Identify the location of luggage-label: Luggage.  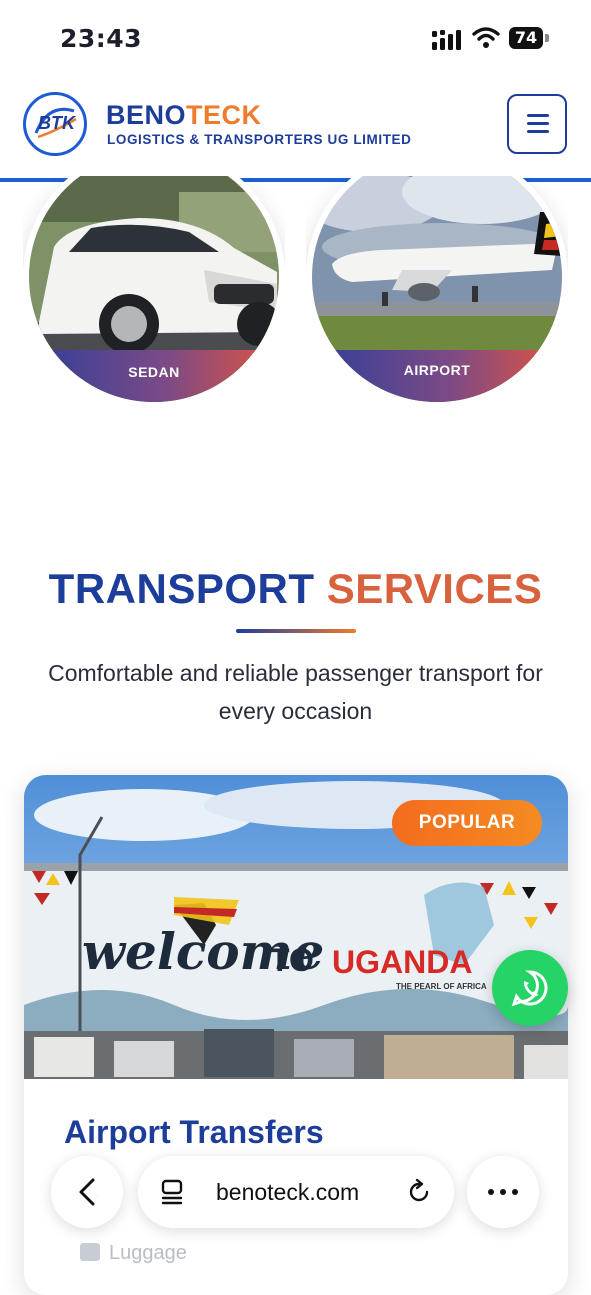
(148, 1253).